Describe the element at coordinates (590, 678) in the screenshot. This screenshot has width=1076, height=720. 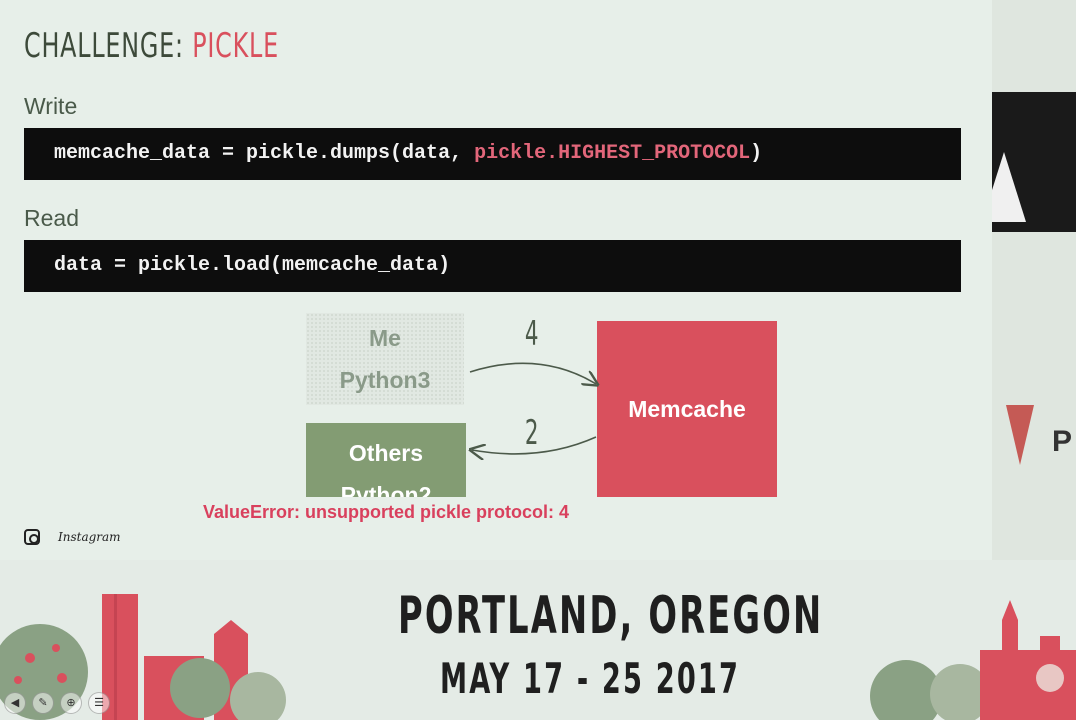
I see `dates-text: MAY 17 - 25 2017` at that location.